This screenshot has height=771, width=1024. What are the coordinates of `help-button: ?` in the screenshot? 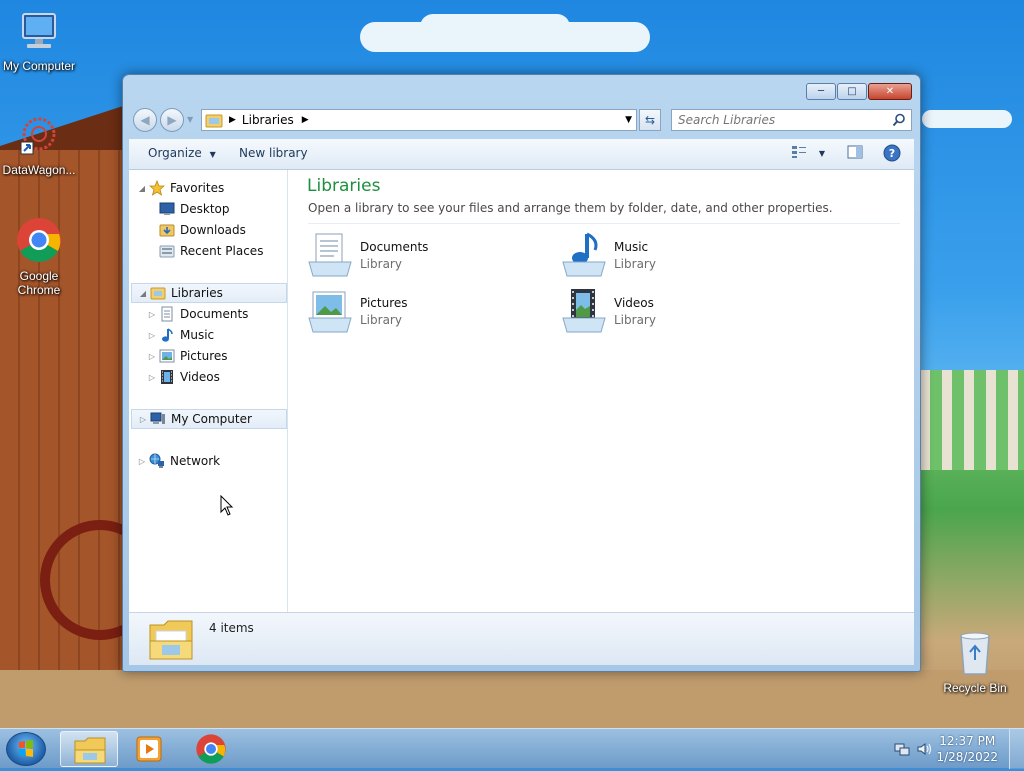 It's located at (892, 154).